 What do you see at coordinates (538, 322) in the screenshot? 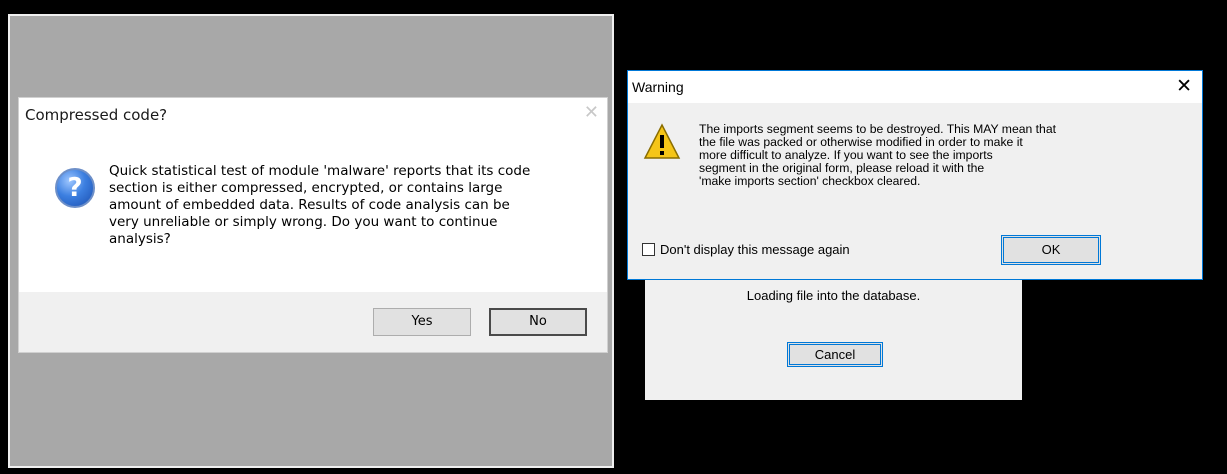
I see `no-button: No` at bounding box center [538, 322].